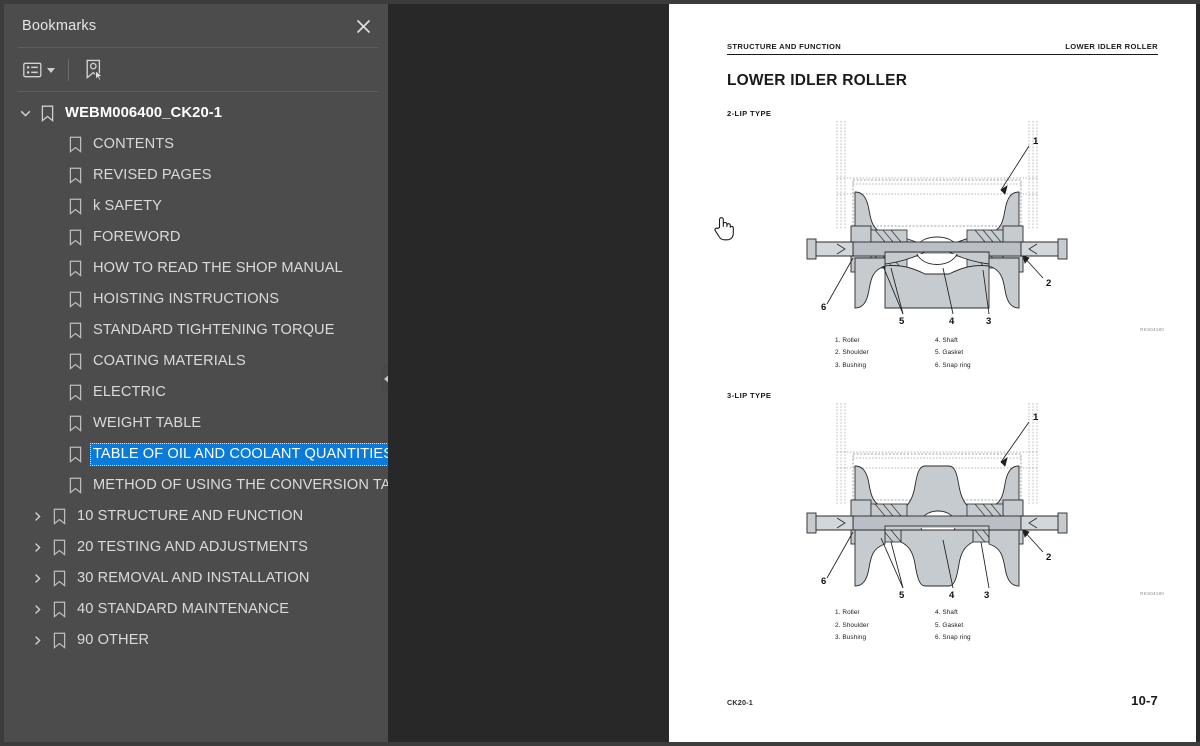  Describe the element at coordinates (985, 353) in the screenshot. I see `legend-column-right-1: 4. Shaft 5. Gasket 6. Snap ring` at that location.